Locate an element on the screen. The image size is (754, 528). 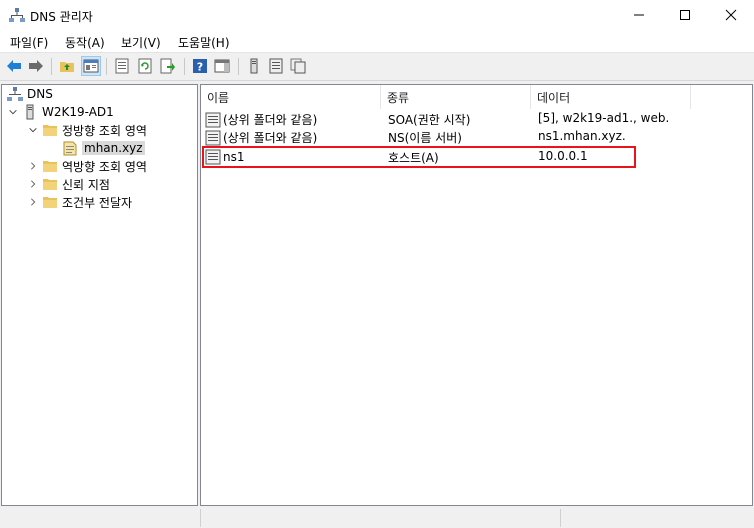
window-title: DNS 관리자 is located at coordinates (61, 17).